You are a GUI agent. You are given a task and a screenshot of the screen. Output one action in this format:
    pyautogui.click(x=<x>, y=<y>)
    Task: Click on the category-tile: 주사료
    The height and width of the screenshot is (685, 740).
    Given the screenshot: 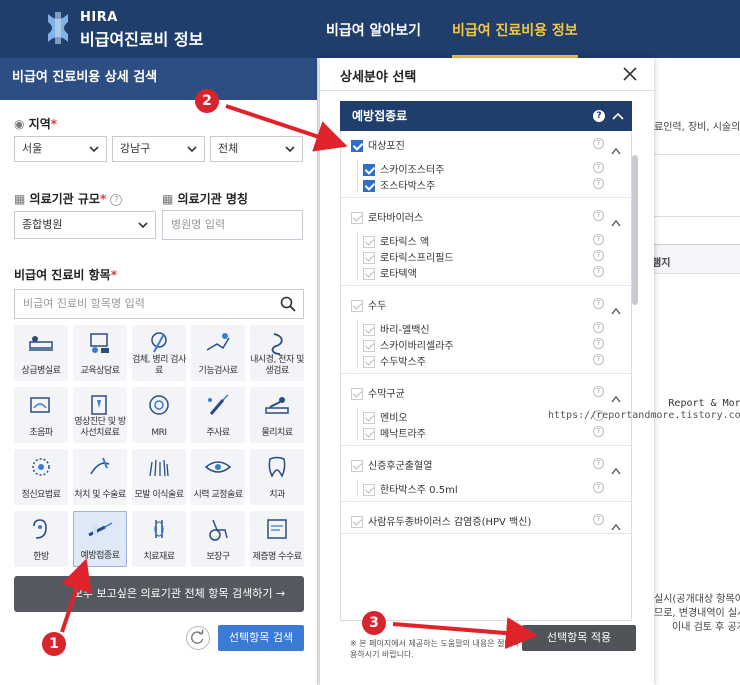 What is the action you would take?
    pyautogui.click(x=218, y=415)
    